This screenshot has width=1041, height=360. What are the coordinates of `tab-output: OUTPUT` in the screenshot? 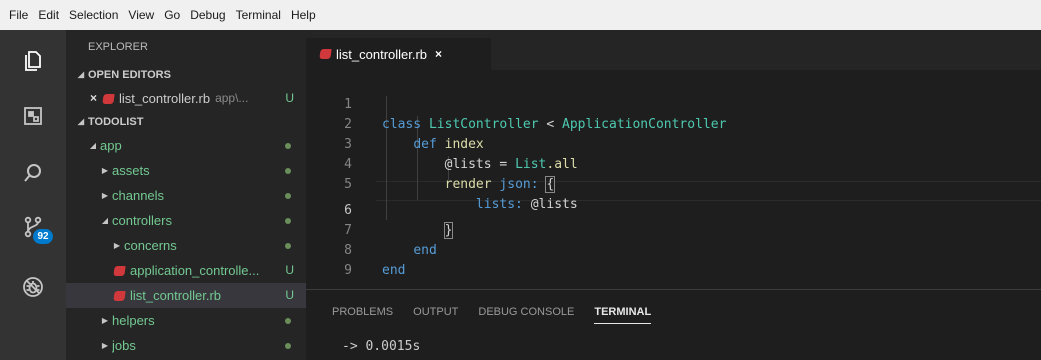 It's located at (435, 312).